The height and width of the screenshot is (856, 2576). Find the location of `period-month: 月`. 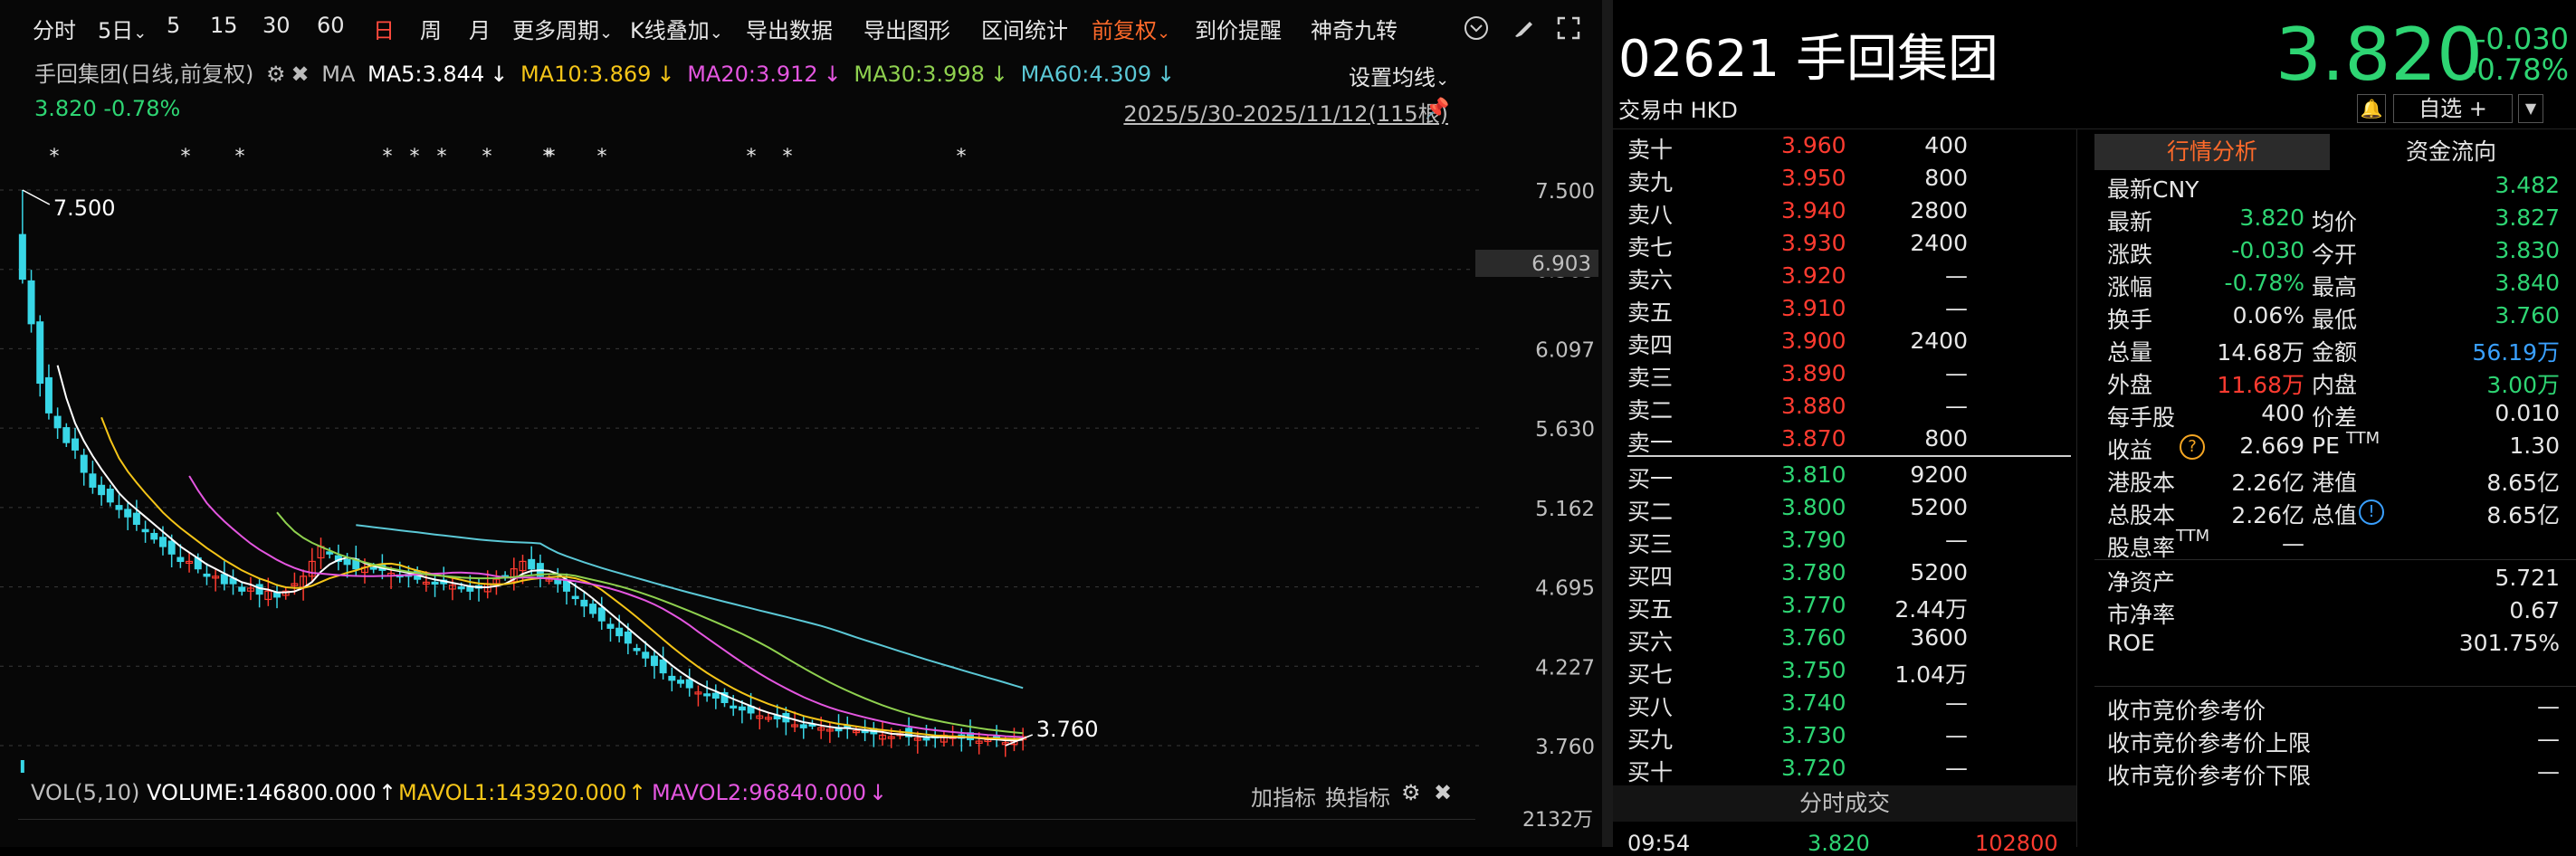

period-month: 月 is located at coordinates (480, 29).